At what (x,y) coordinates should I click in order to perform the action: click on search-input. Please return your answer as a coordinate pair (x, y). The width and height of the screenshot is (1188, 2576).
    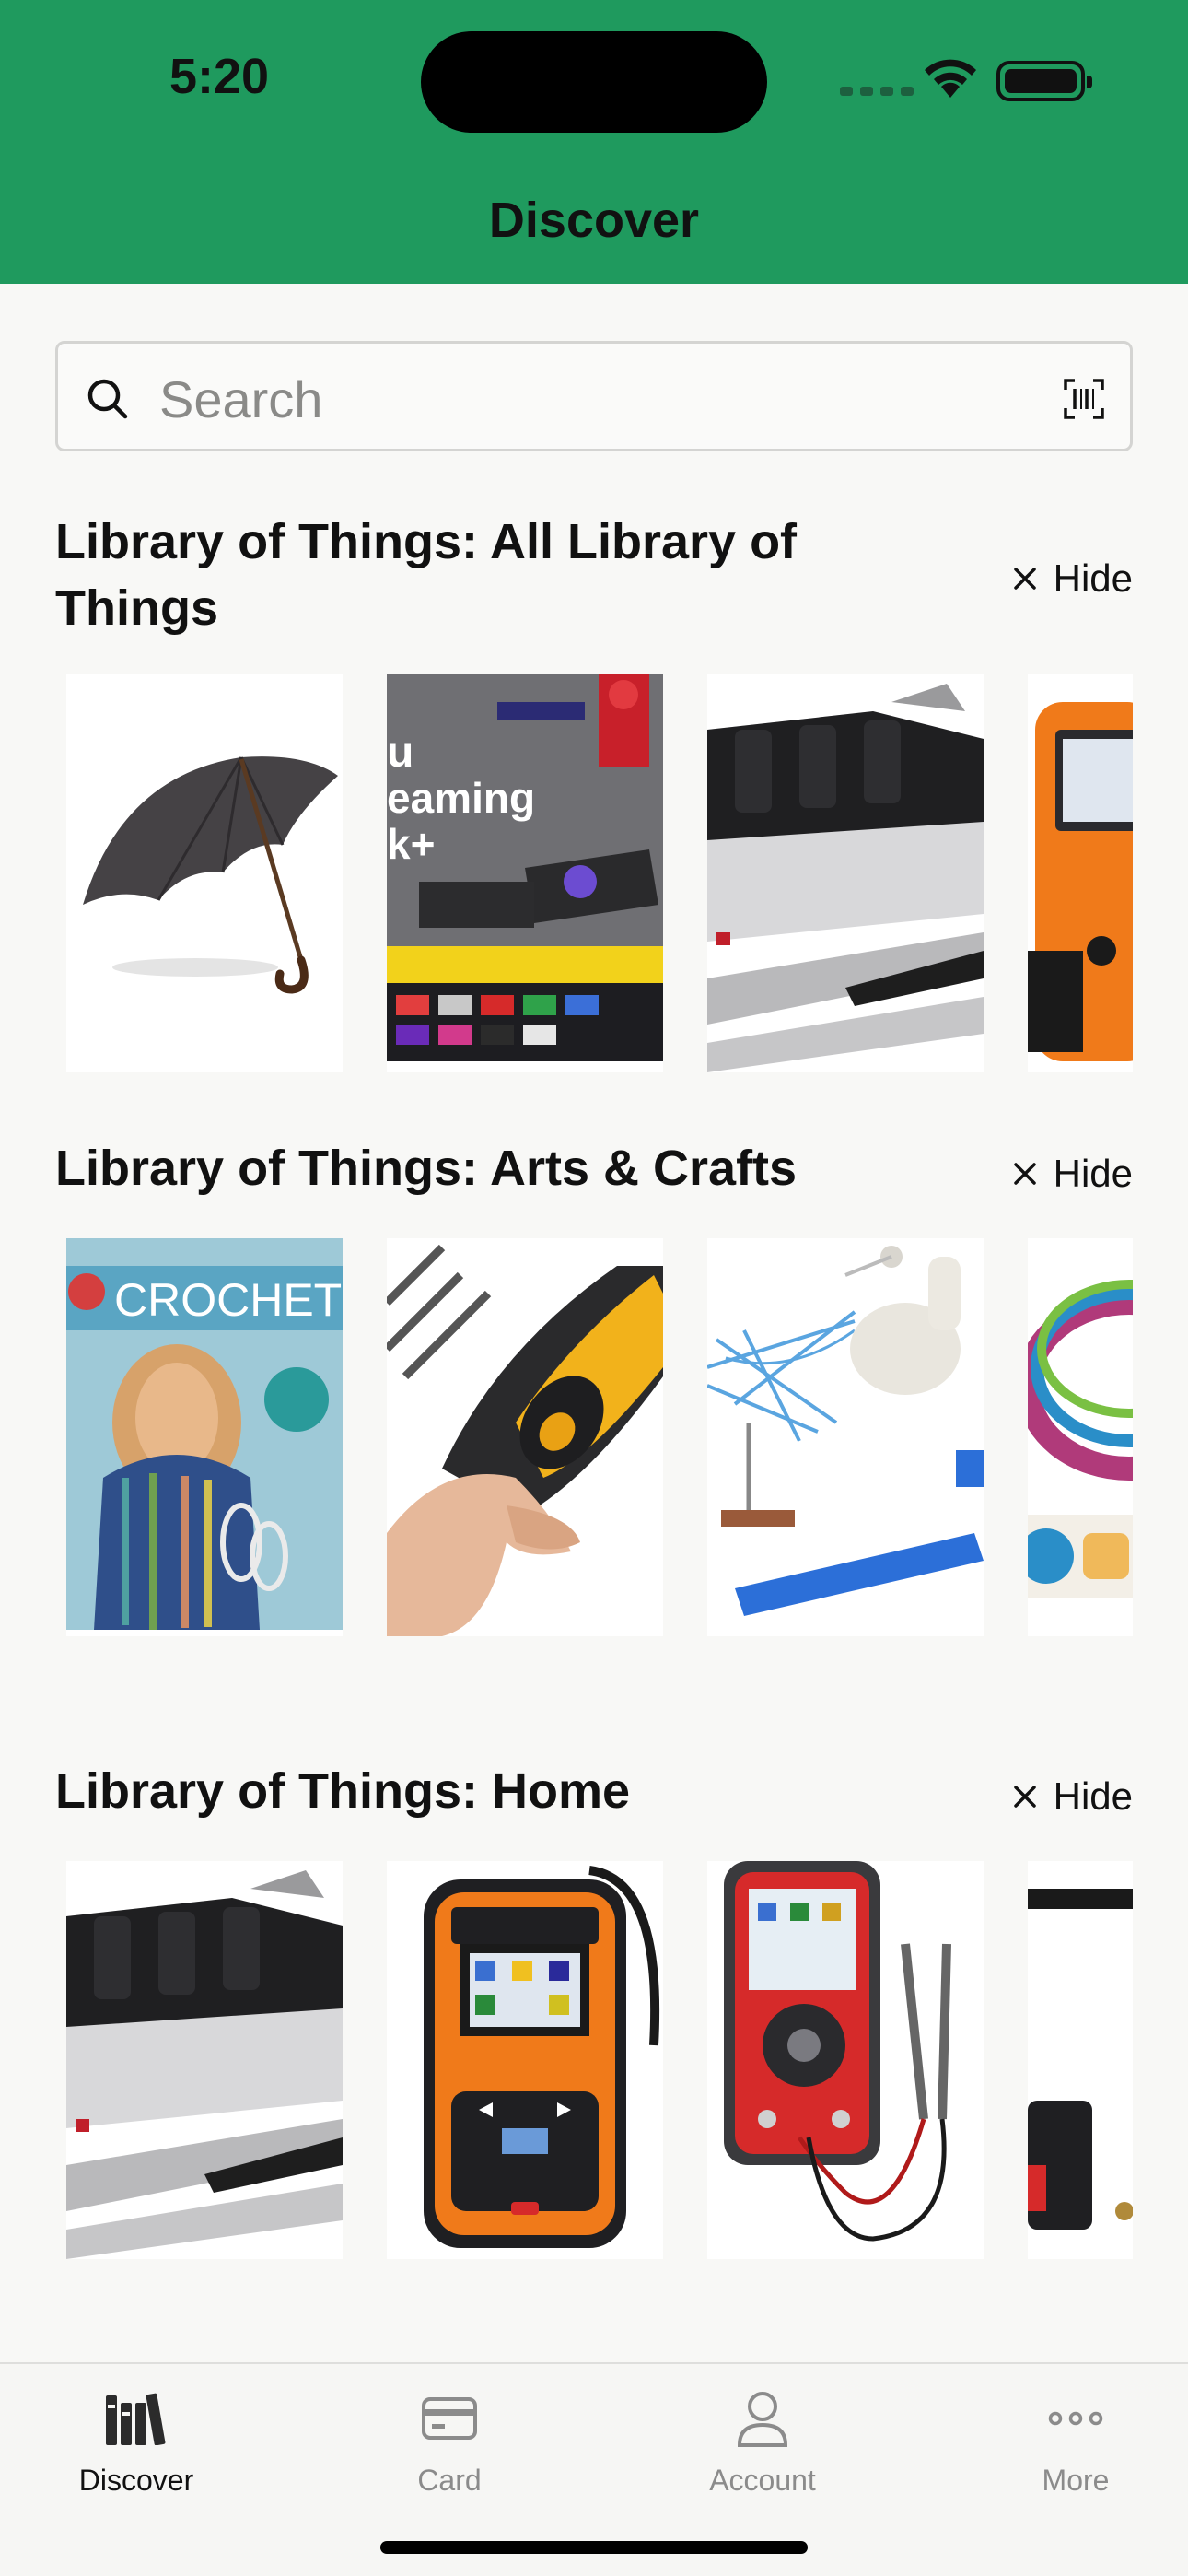
    Looking at the image, I should click on (573, 399).